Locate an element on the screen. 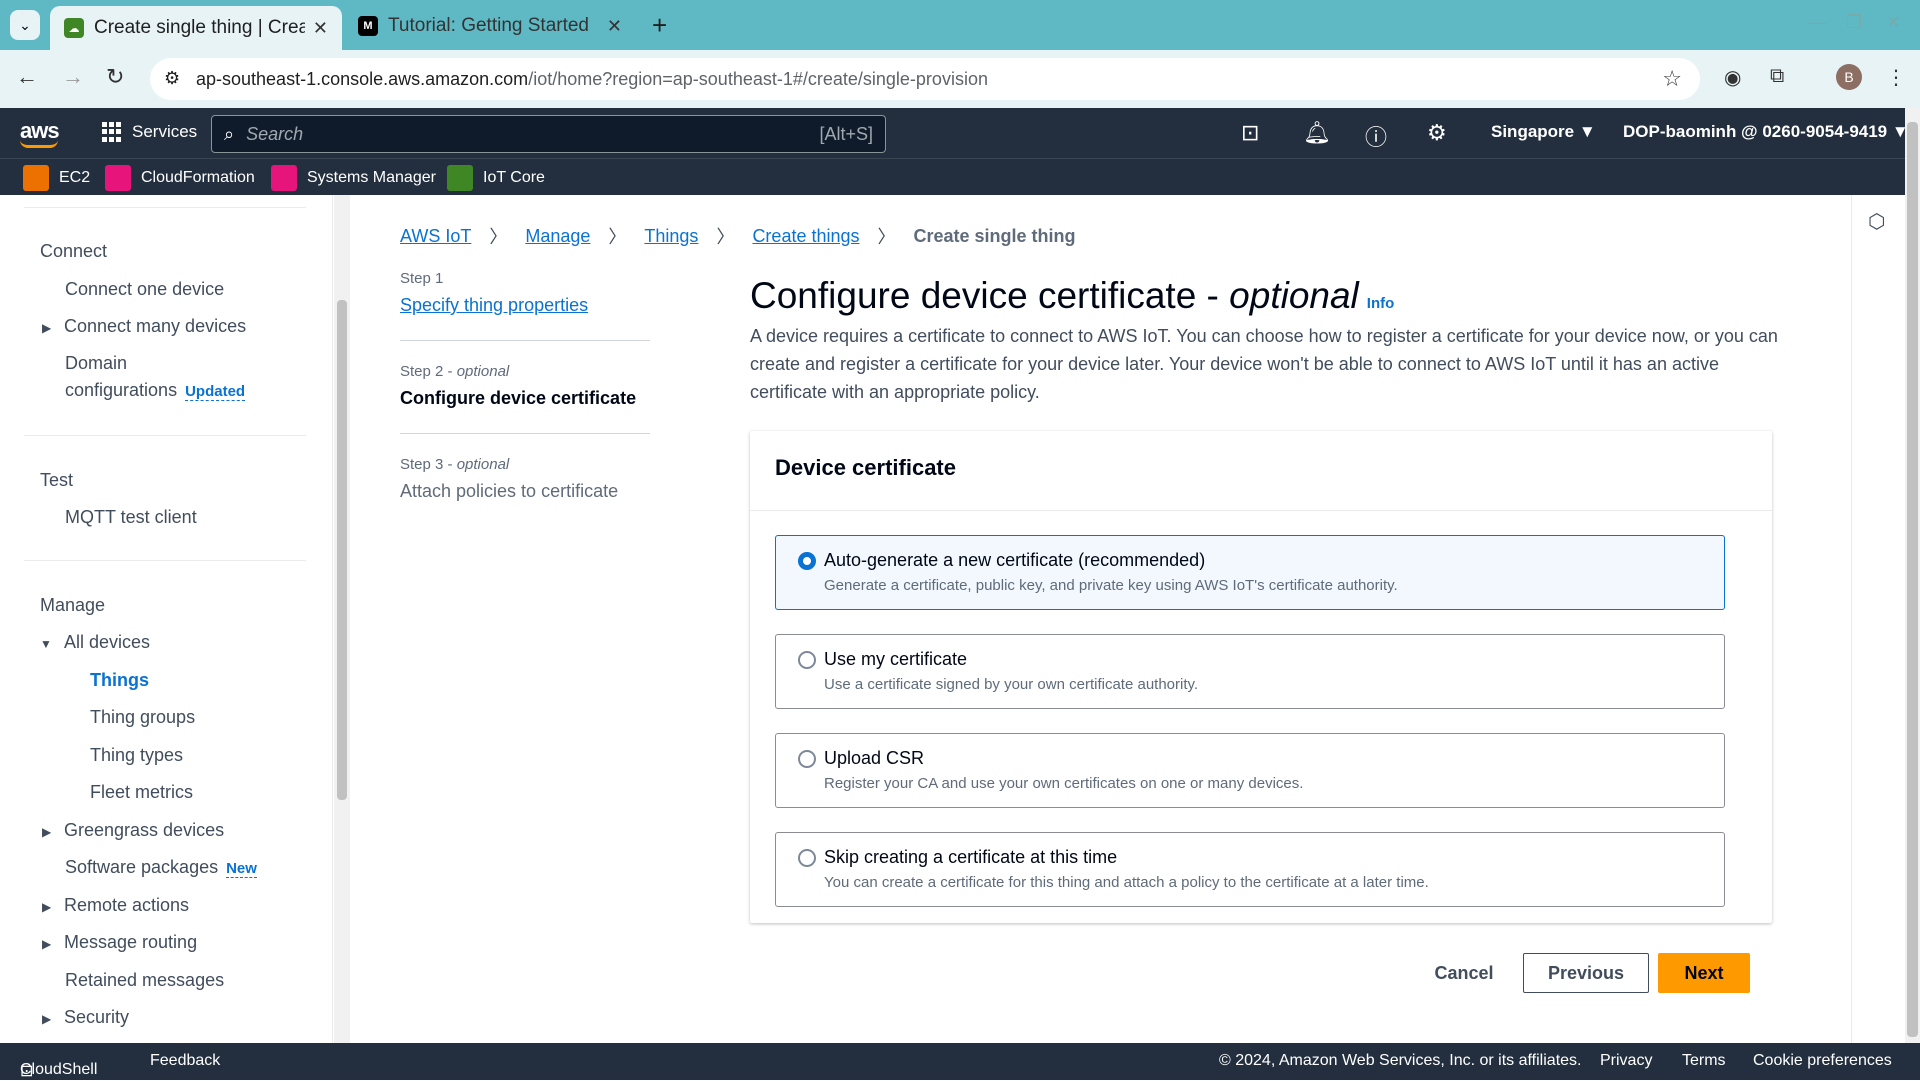  nav-label: Software packages is located at coordinates (142, 867).